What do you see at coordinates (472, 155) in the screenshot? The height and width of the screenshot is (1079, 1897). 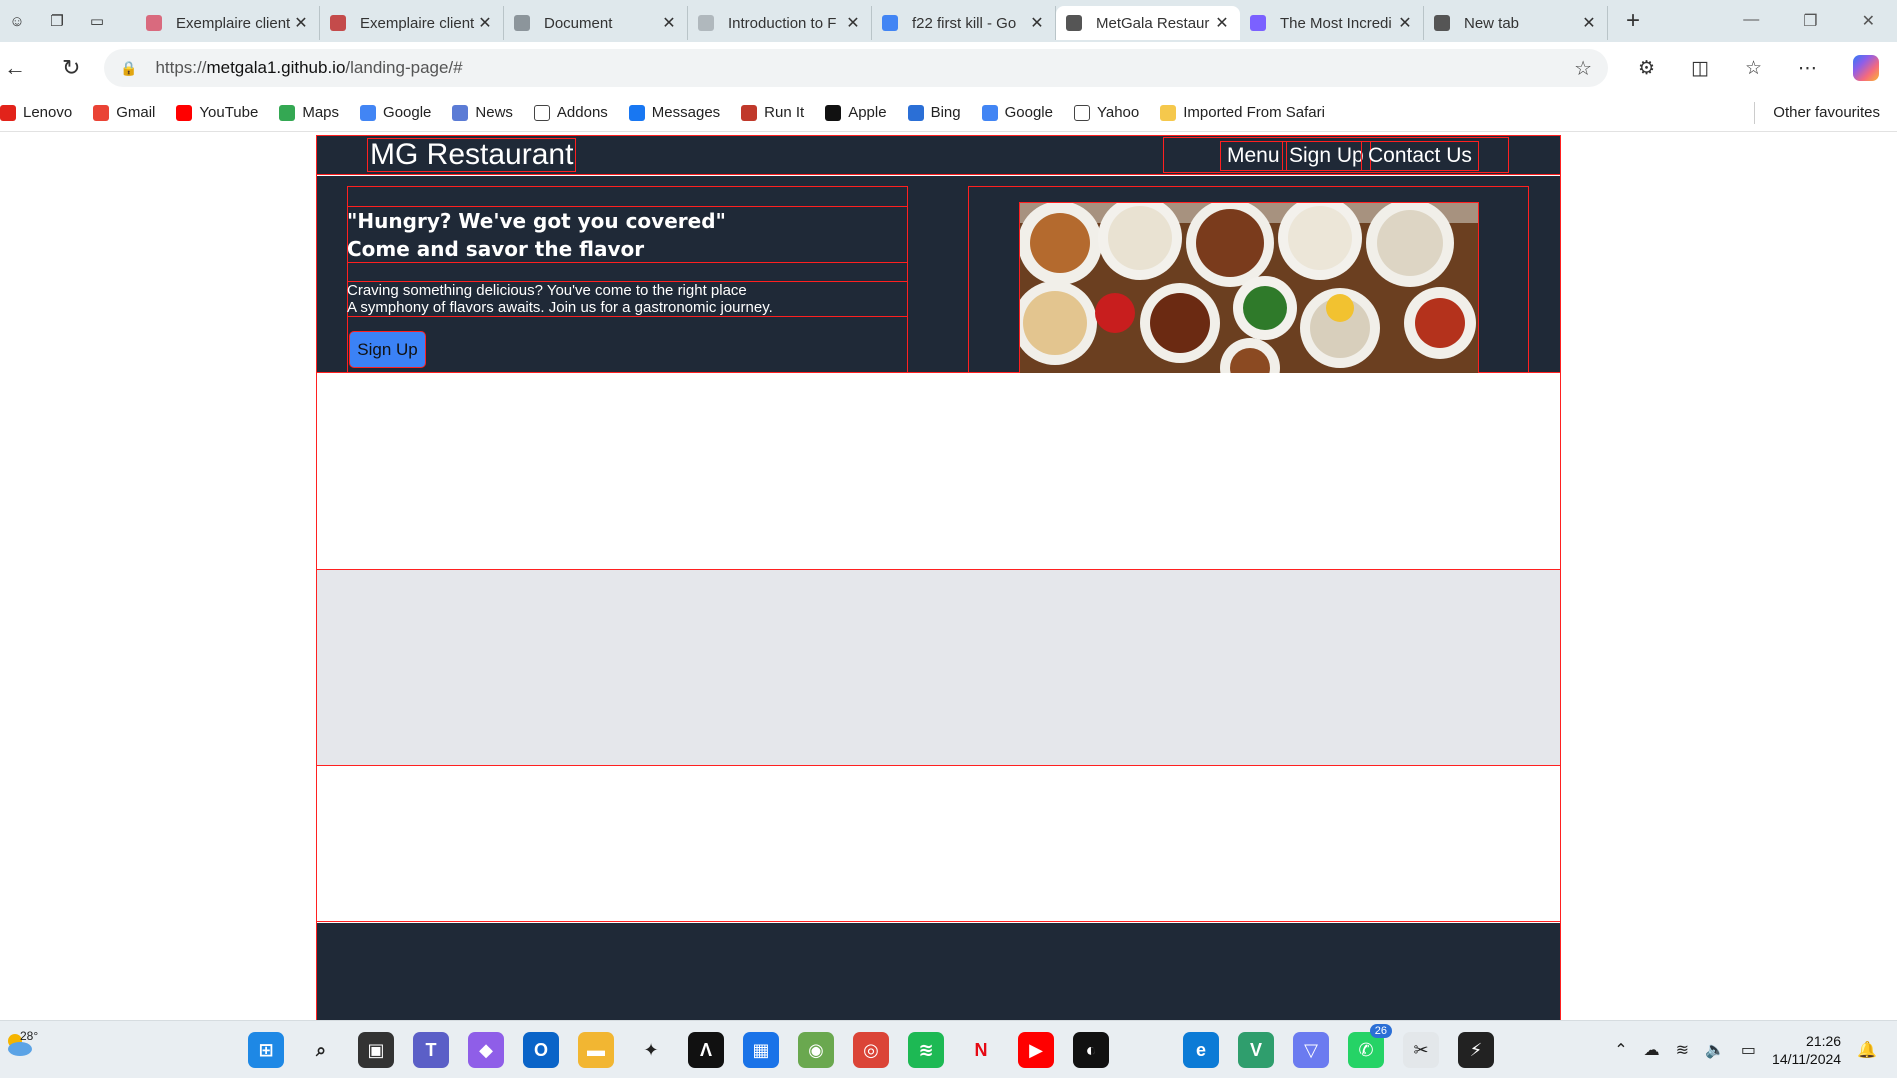 I see `site-brand: MG Restaurant` at bounding box center [472, 155].